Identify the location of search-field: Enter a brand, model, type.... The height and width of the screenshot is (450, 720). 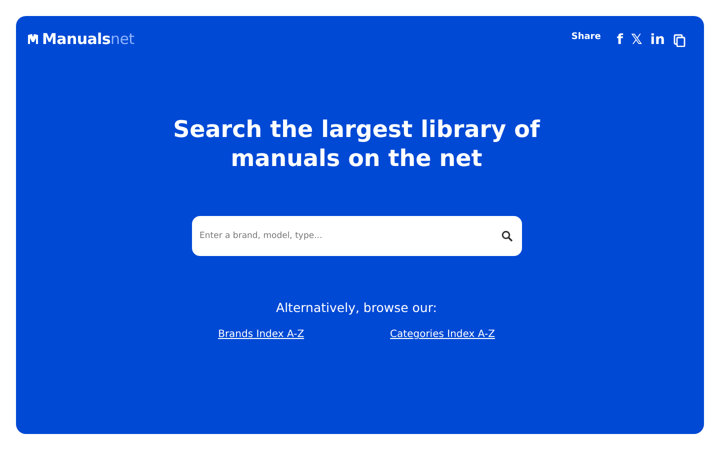
(357, 236).